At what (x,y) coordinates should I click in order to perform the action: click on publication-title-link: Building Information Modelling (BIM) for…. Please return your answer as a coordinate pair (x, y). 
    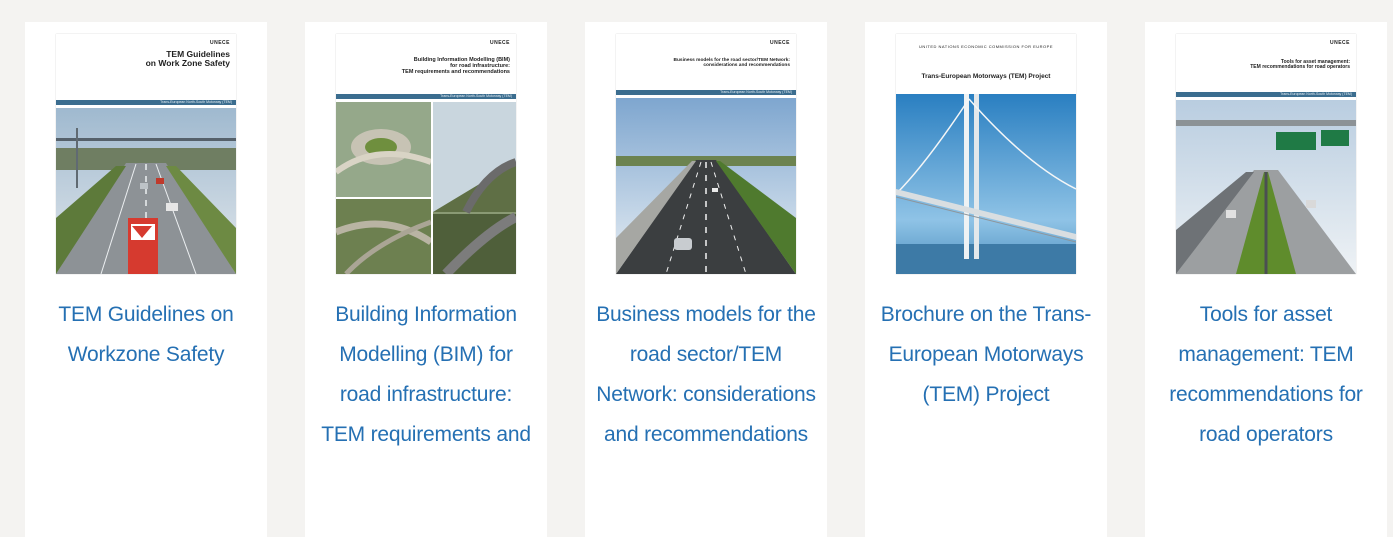
    Looking at the image, I should click on (426, 375).